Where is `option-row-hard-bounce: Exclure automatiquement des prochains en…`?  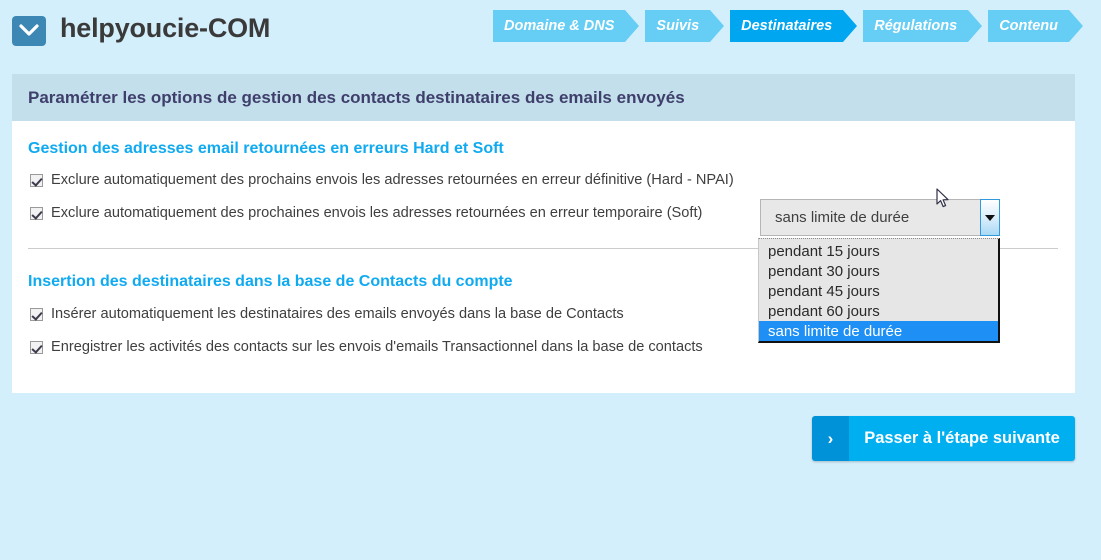
option-row-hard-bounce: Exclure automatiquement des prochains en… is located at coordinates (382, 180).